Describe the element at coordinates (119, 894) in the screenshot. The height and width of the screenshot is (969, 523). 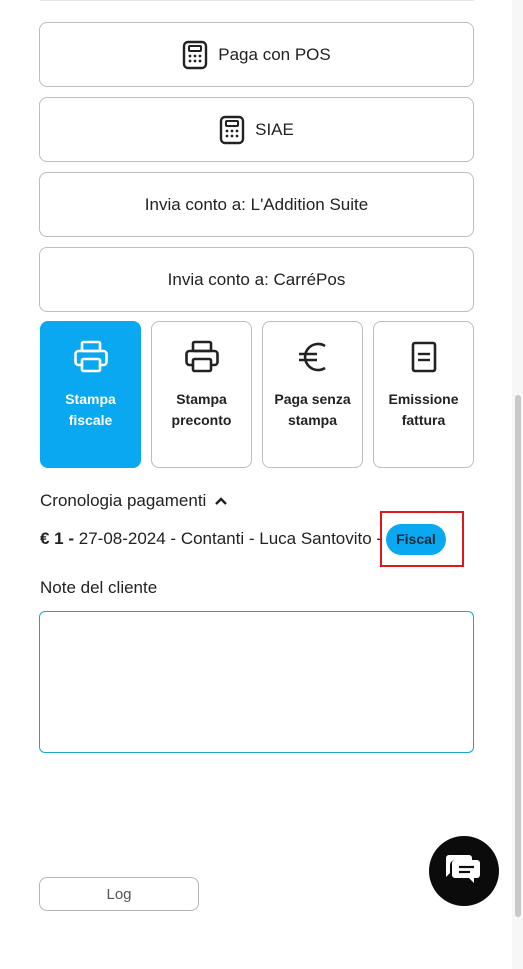
I see `log-button: Log` at that location.